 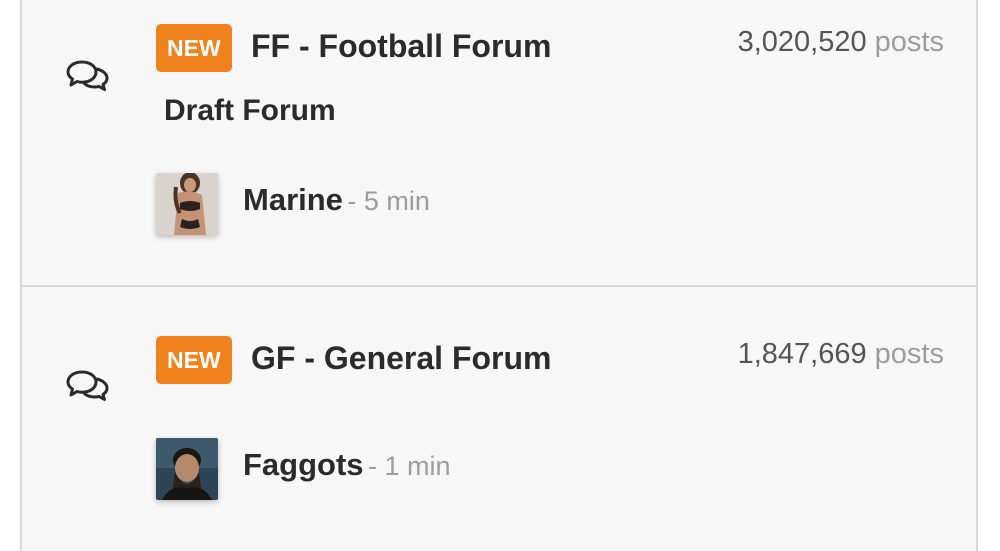 What do you see at coordinates (802, 354) in the screenshot?
I see `post-count-number: 1,847,669` at bounding box center [802, 354].